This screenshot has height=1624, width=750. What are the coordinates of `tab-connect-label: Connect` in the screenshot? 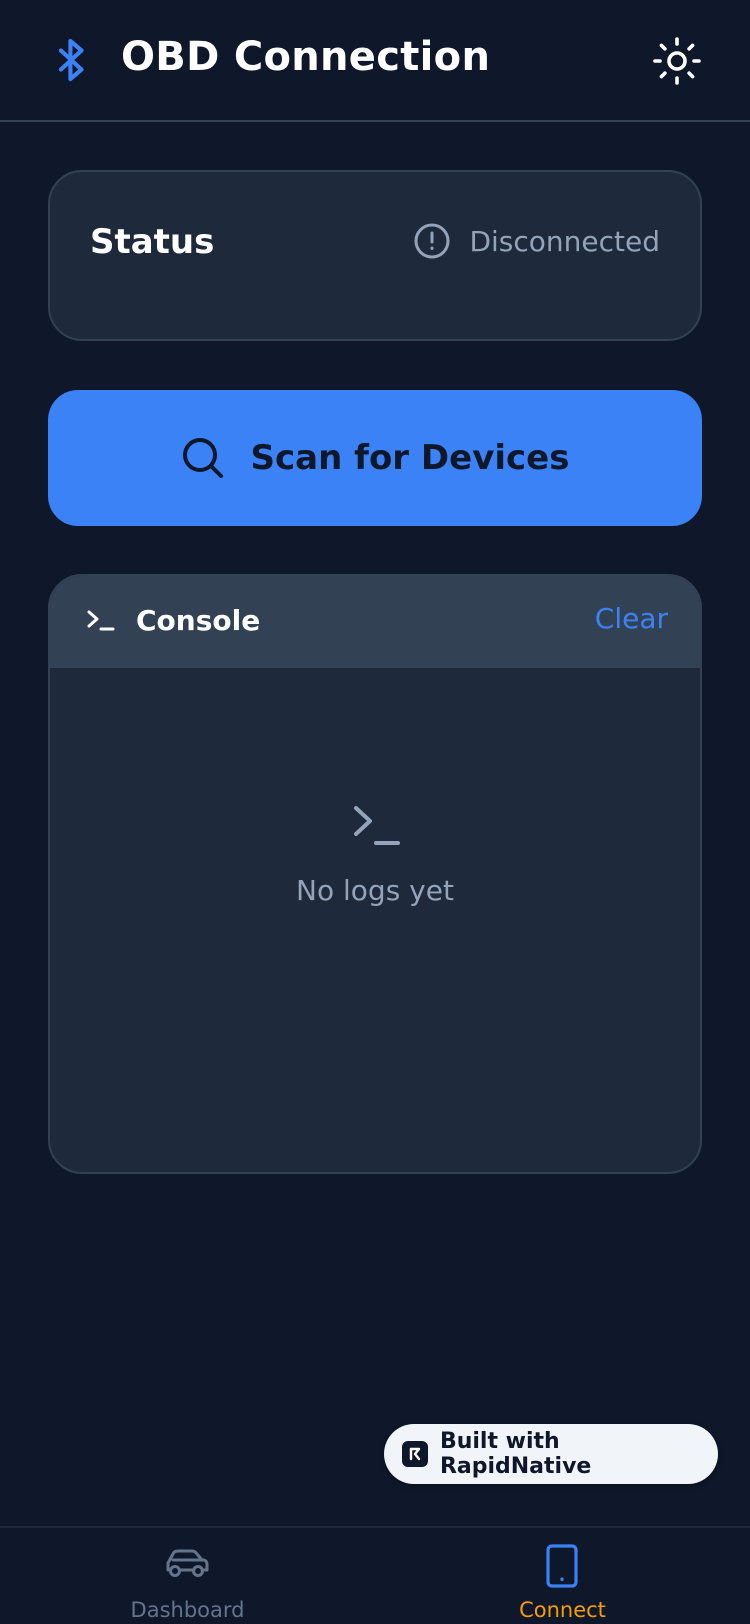 It's located at (562, 1610).